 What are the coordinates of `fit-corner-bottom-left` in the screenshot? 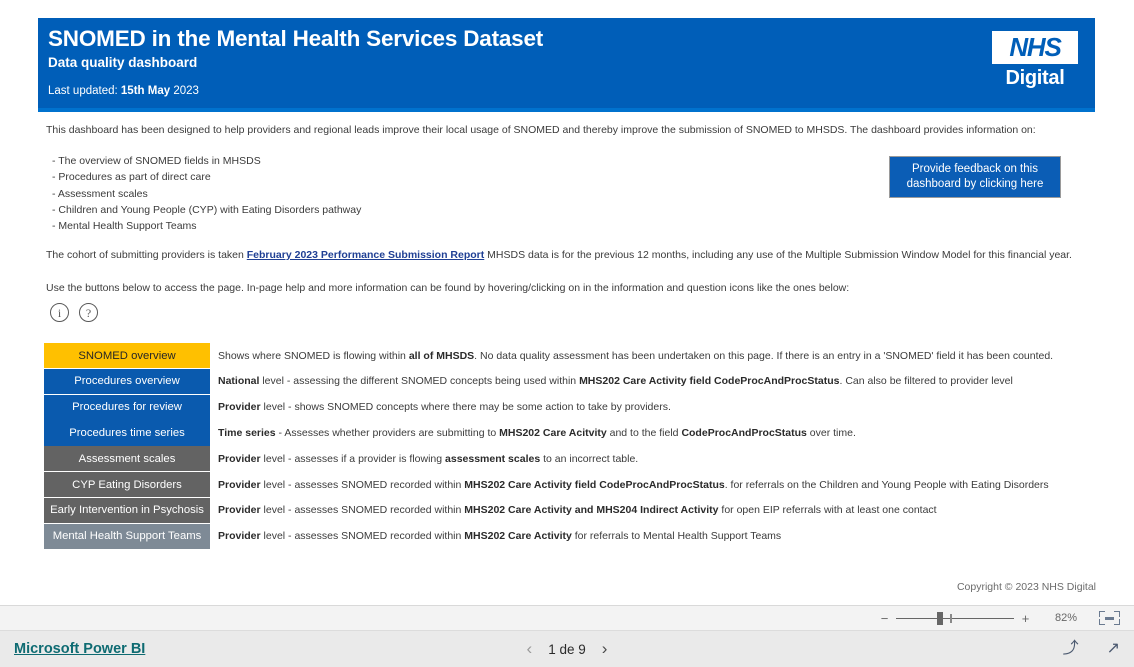 It's located at (1102, 622).